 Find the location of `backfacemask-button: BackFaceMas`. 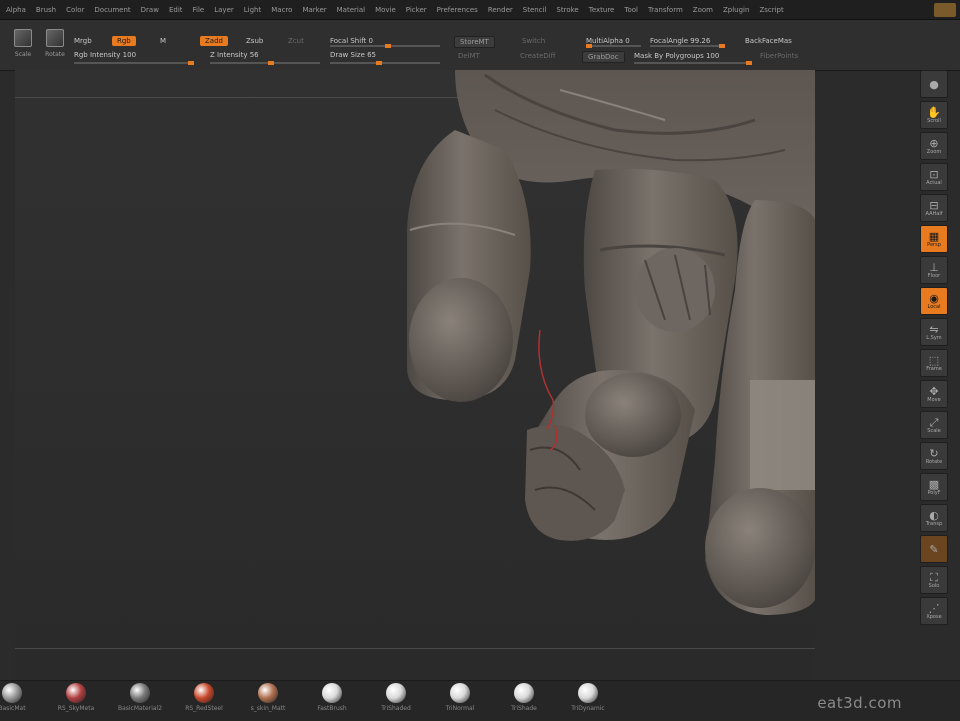

backfacemask-button: BackFaceMas is located at coordinates (768, 41).